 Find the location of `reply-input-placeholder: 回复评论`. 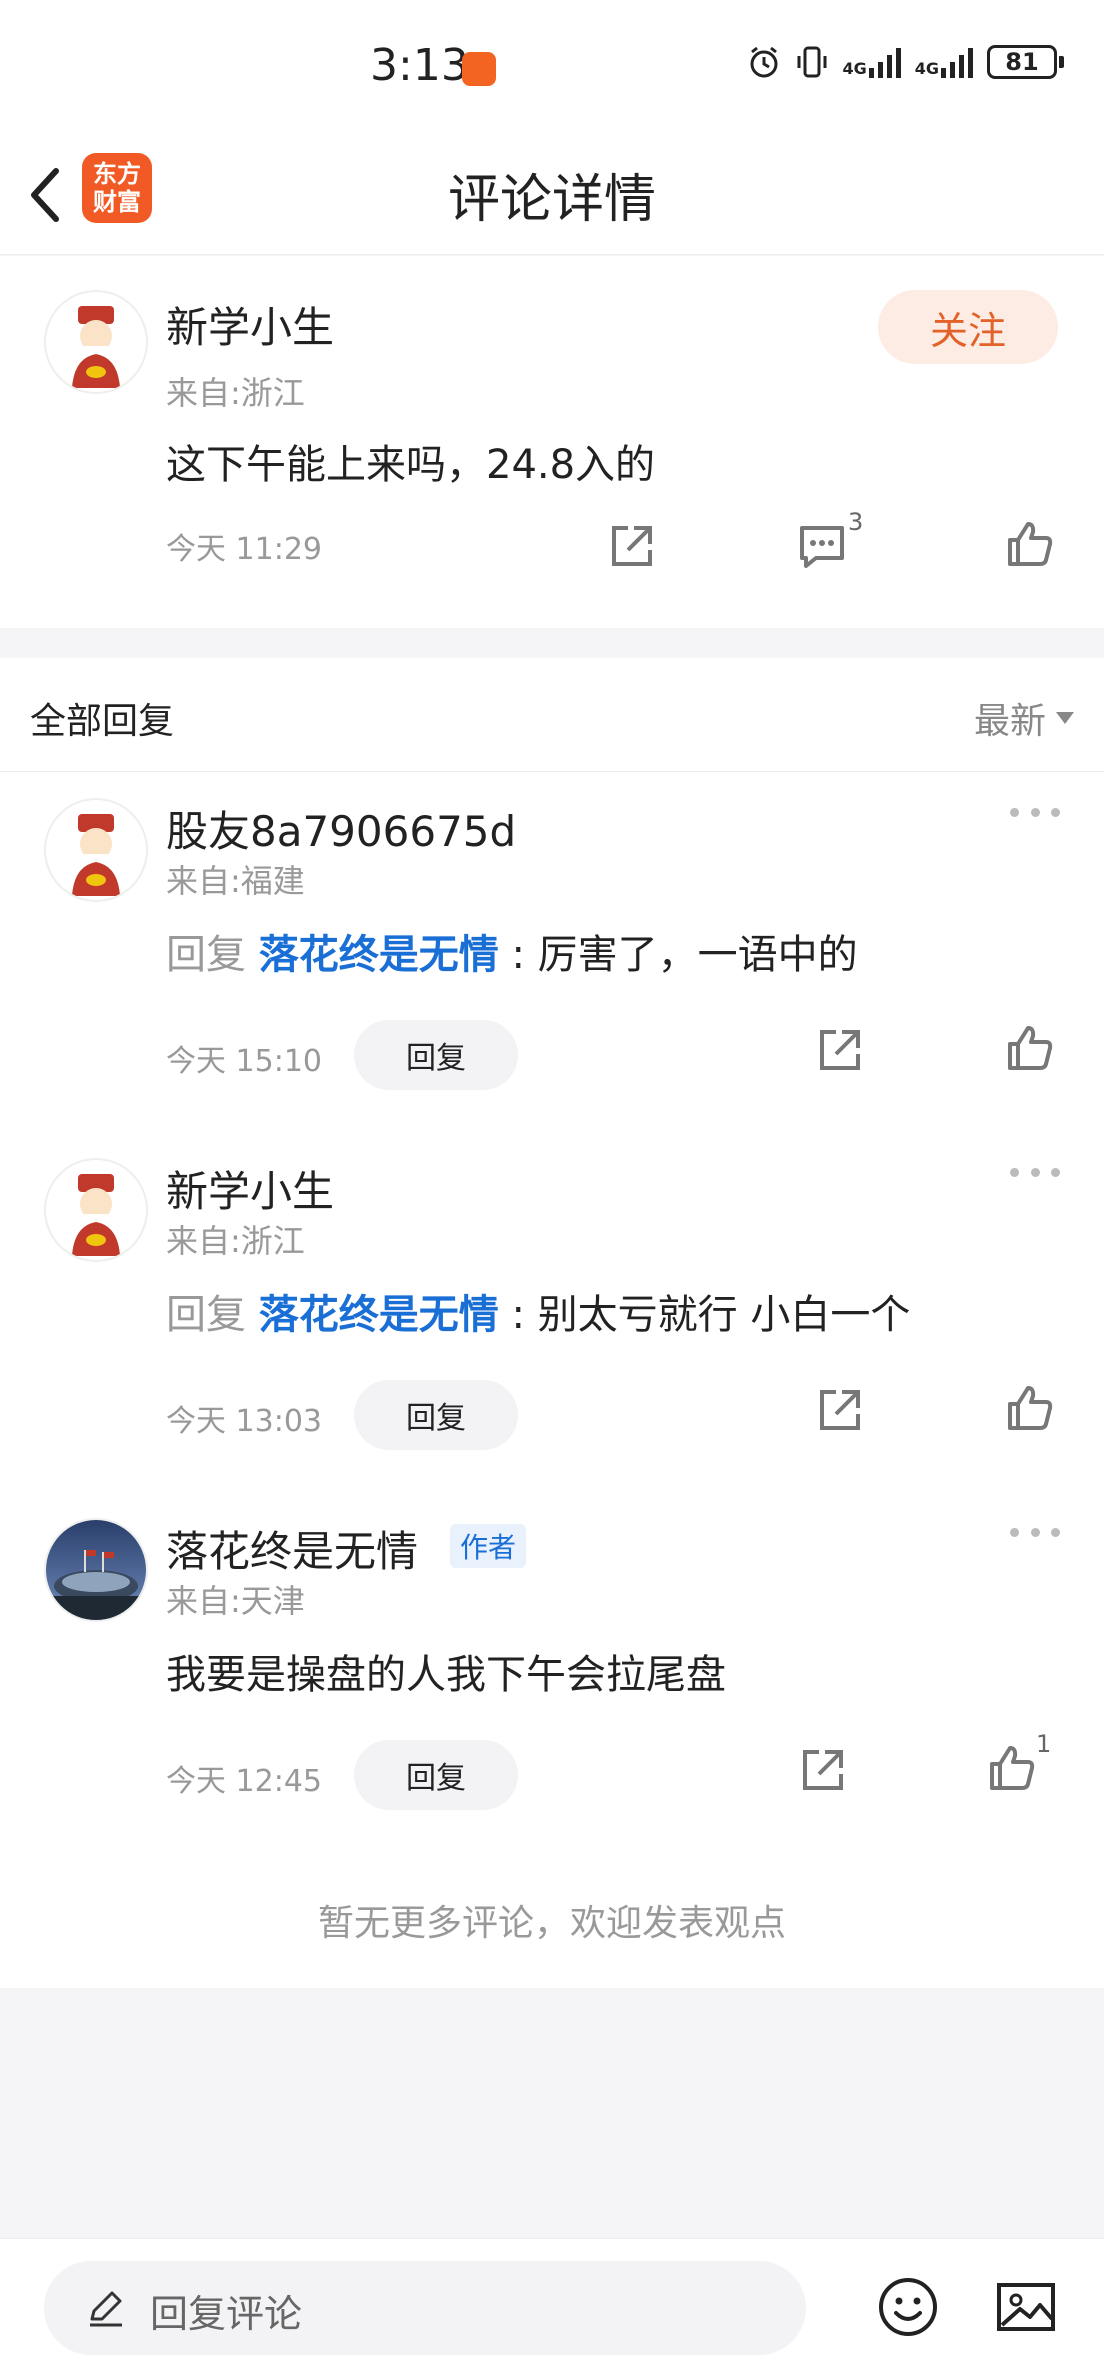

reply-input-placeholder: 回复评论 is located at coordinates (226, 2314).